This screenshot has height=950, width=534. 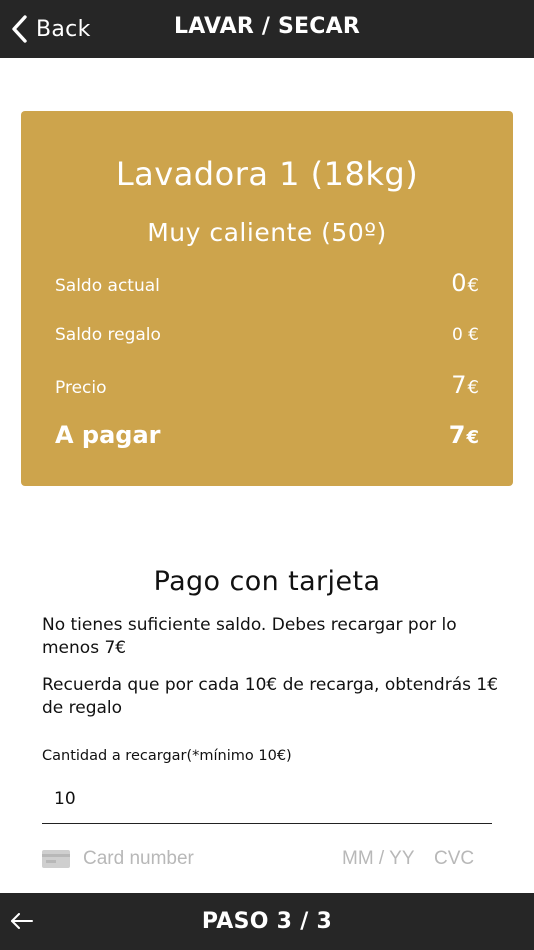 I want to click on balance-value: 0€, so click(x=465, y=283).